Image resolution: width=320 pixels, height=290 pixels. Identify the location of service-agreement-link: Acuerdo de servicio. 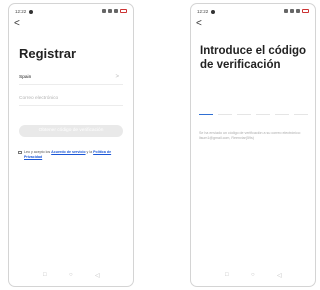
(68, 152).